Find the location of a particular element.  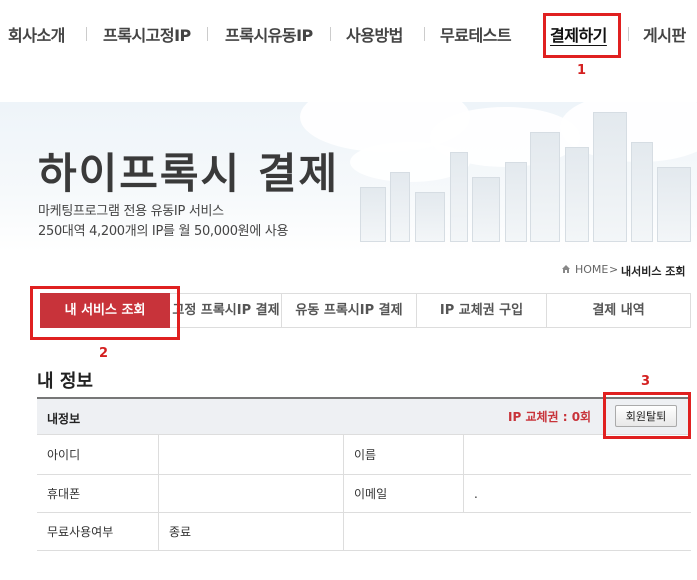

info-header-label: 내정보 is located at coordinates (64, 419).